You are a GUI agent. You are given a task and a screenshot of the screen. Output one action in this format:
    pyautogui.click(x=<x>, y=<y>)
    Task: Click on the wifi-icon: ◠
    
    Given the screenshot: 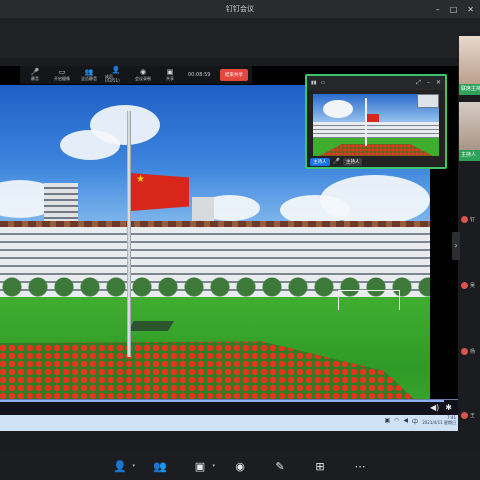 What is the action you would take?
    pyautogui.click(x=396, y=421)
    